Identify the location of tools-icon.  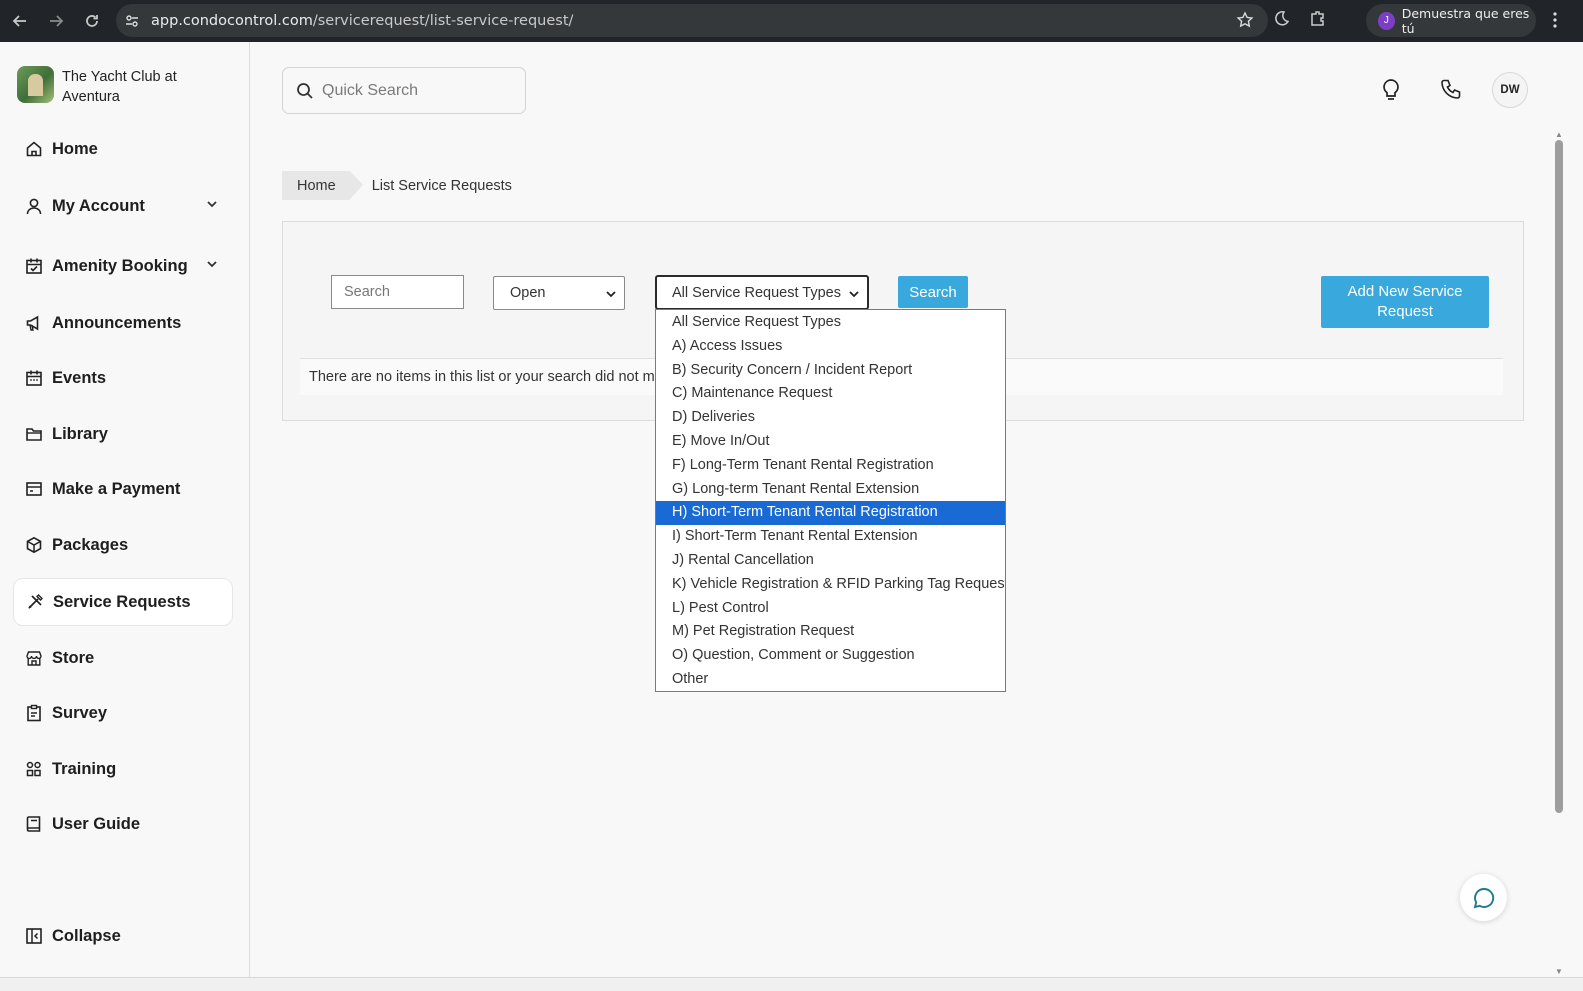
(35, 602).